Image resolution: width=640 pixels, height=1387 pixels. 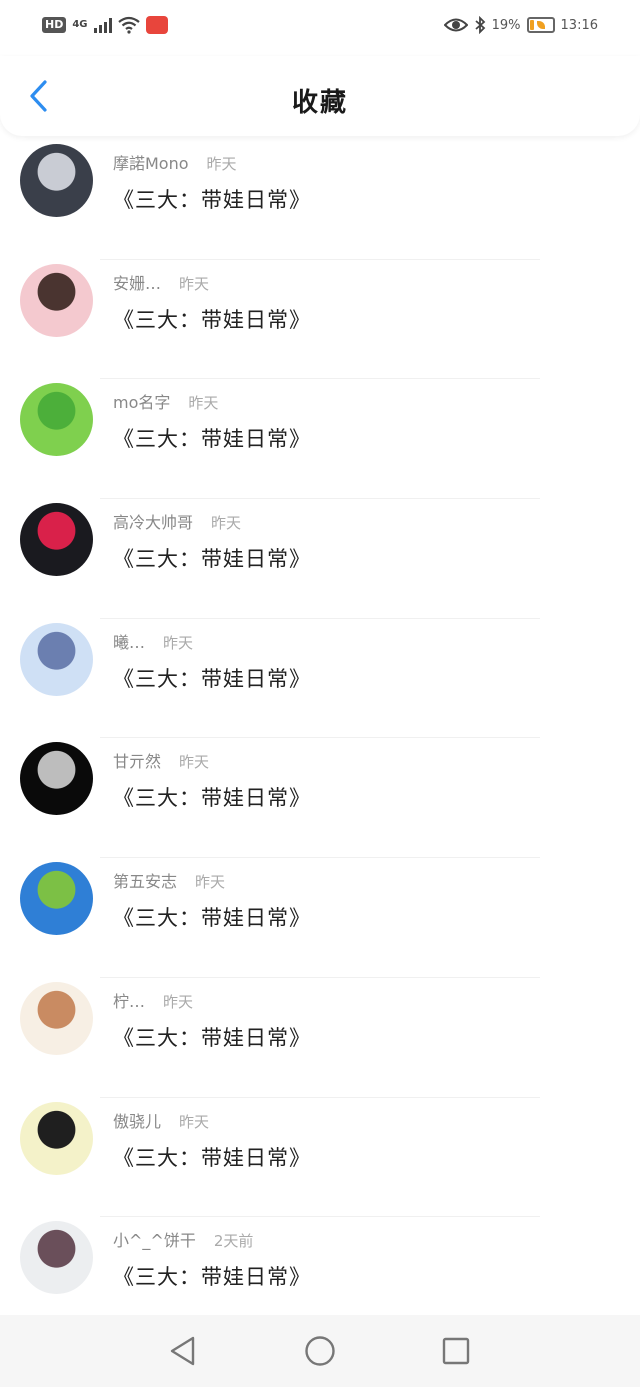 What do you see at coordinates (128, 25) in the screenshot?
I see `wifi-icon` at bounding box center [128, 25].